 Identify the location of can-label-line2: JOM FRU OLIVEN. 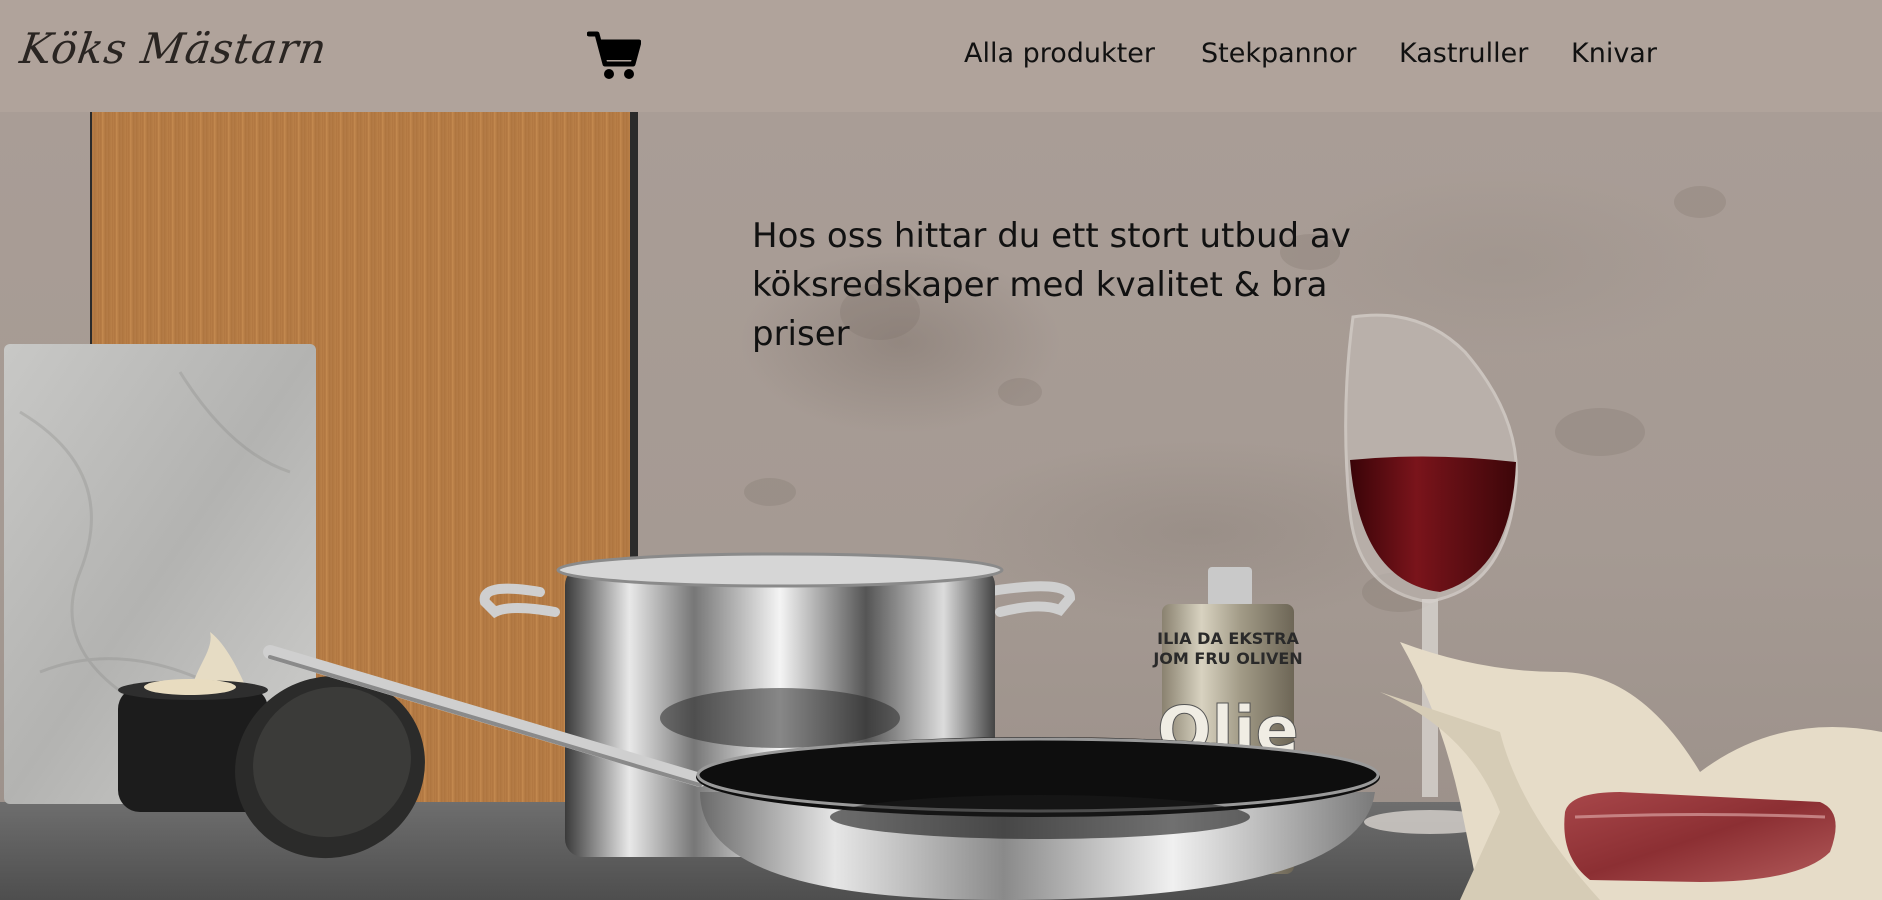
(1227, 658).